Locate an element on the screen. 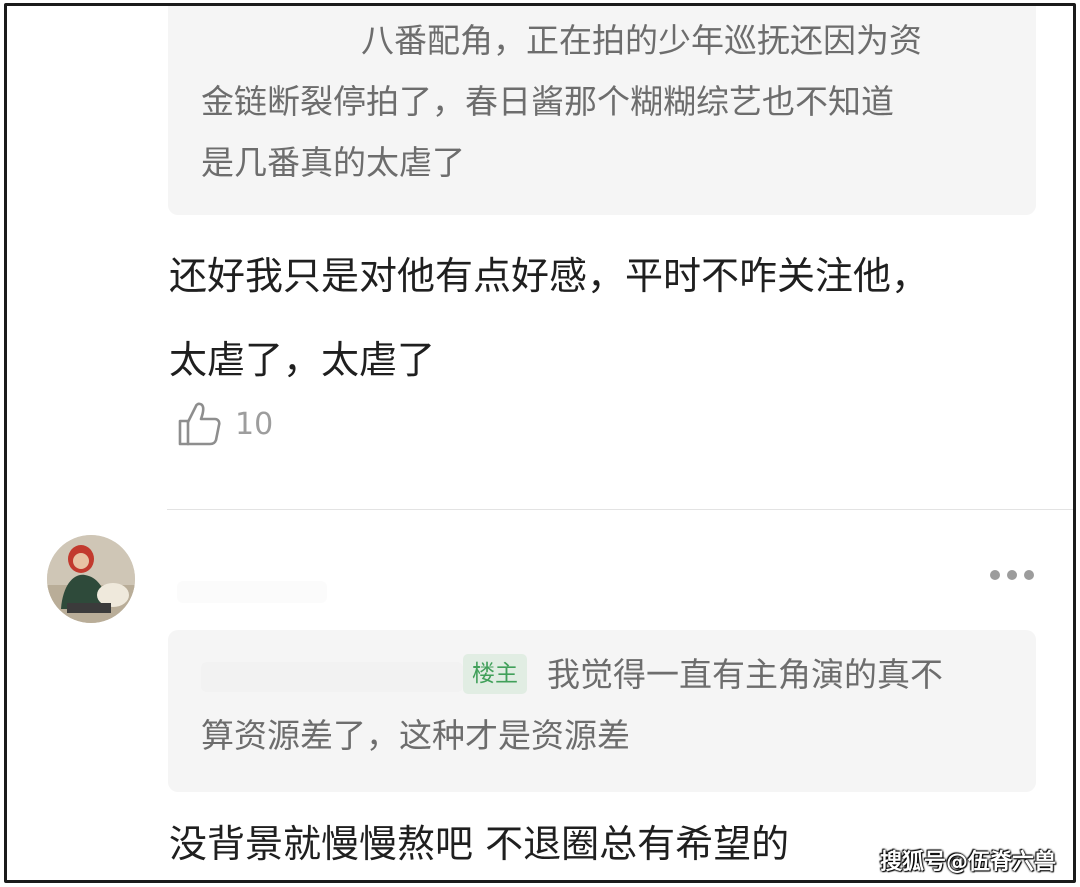 The image size is (1080, 887). comment-text: 没背景就慢慢熬吧 不退圈总有希望的 is located at coordinates (479, 844).